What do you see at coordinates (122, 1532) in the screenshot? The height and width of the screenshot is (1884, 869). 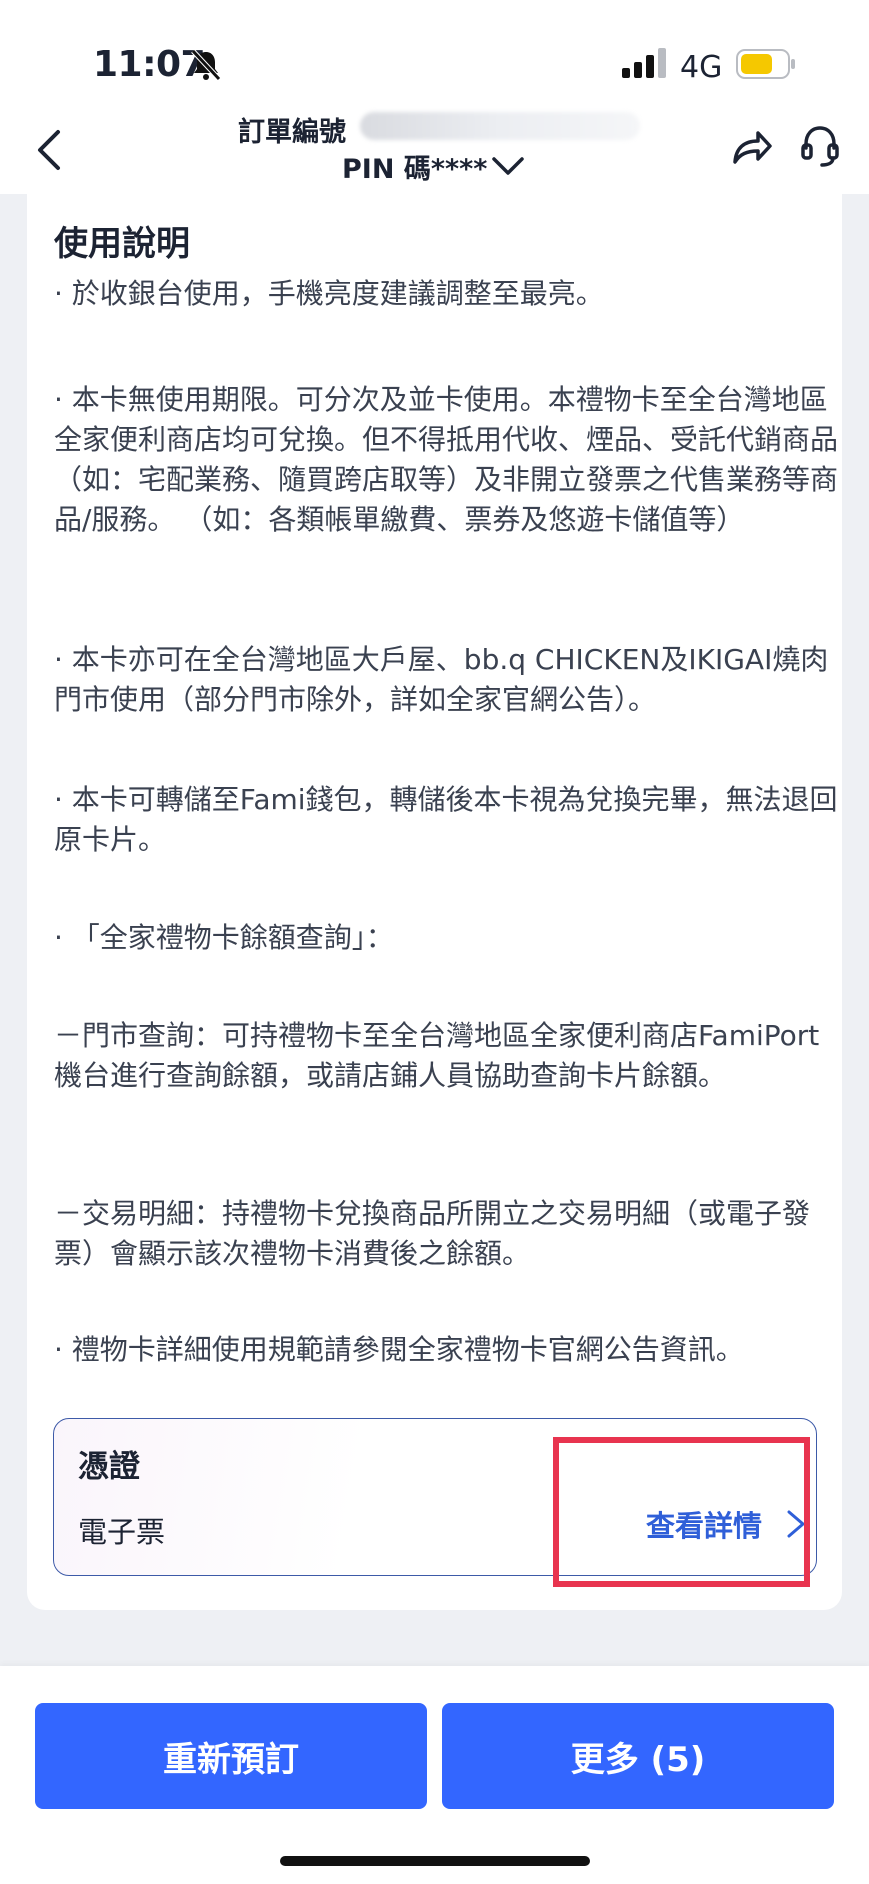 I see `voucher-type: 電子票` at bounding box center [122, 1532].